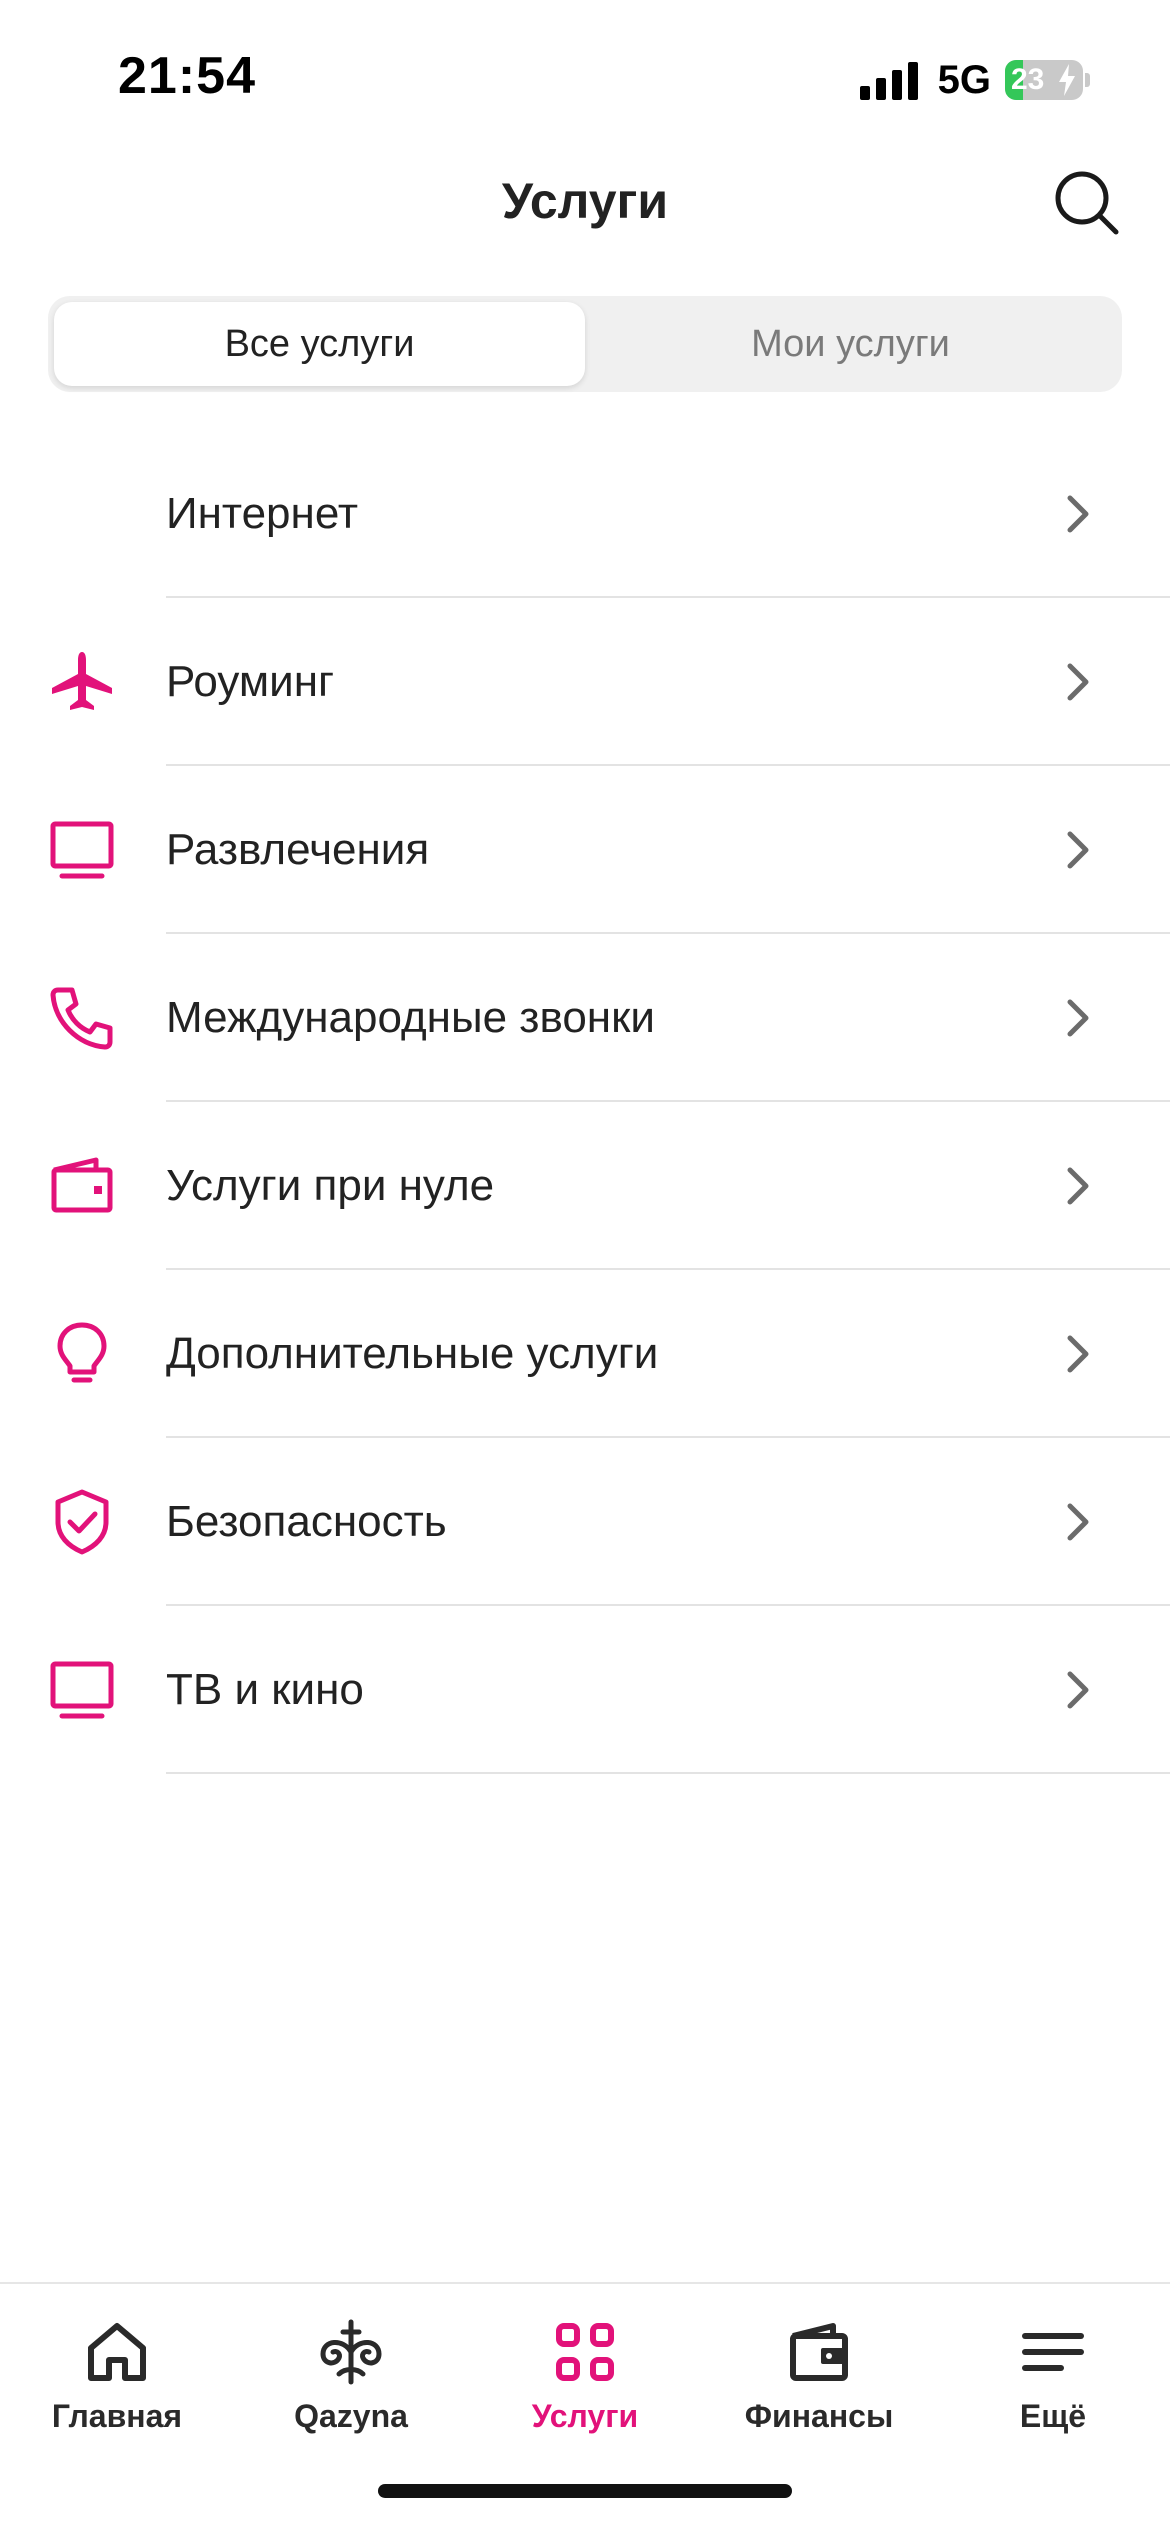  I want to click on battery-level: 23, so click(1028, 79).